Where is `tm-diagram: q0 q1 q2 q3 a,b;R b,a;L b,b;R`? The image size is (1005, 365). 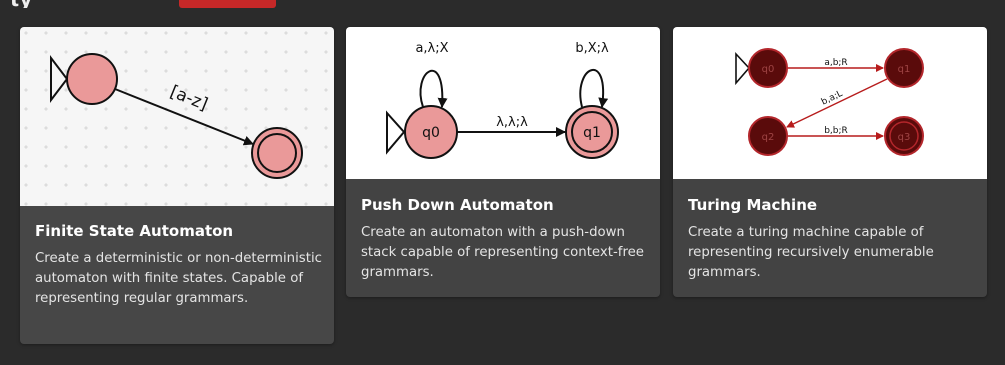
tm-diagram: q0 q1 q2 q3 a,b;R b,a;L b,b;R is located at coordinates (829, 102).